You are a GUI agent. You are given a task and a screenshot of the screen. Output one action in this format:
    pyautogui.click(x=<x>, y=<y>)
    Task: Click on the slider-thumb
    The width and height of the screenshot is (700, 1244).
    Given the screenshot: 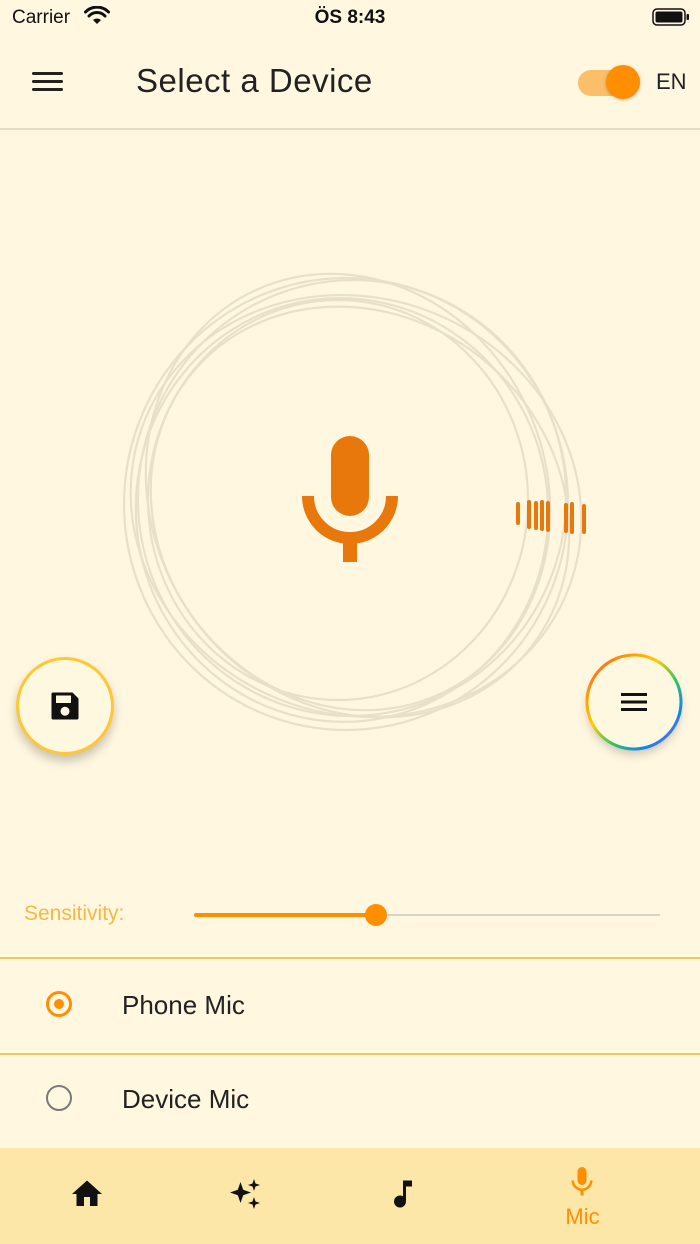 What is the action you would take?
    pyautogui.click(x=375, y=915)
    